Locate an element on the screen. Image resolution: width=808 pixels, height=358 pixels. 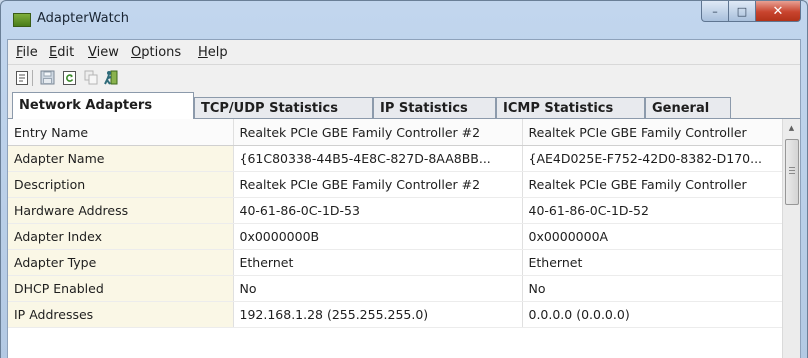
row-value: 0.0.0.0 (0.0.0.0) is located at coordinates (655, 314).